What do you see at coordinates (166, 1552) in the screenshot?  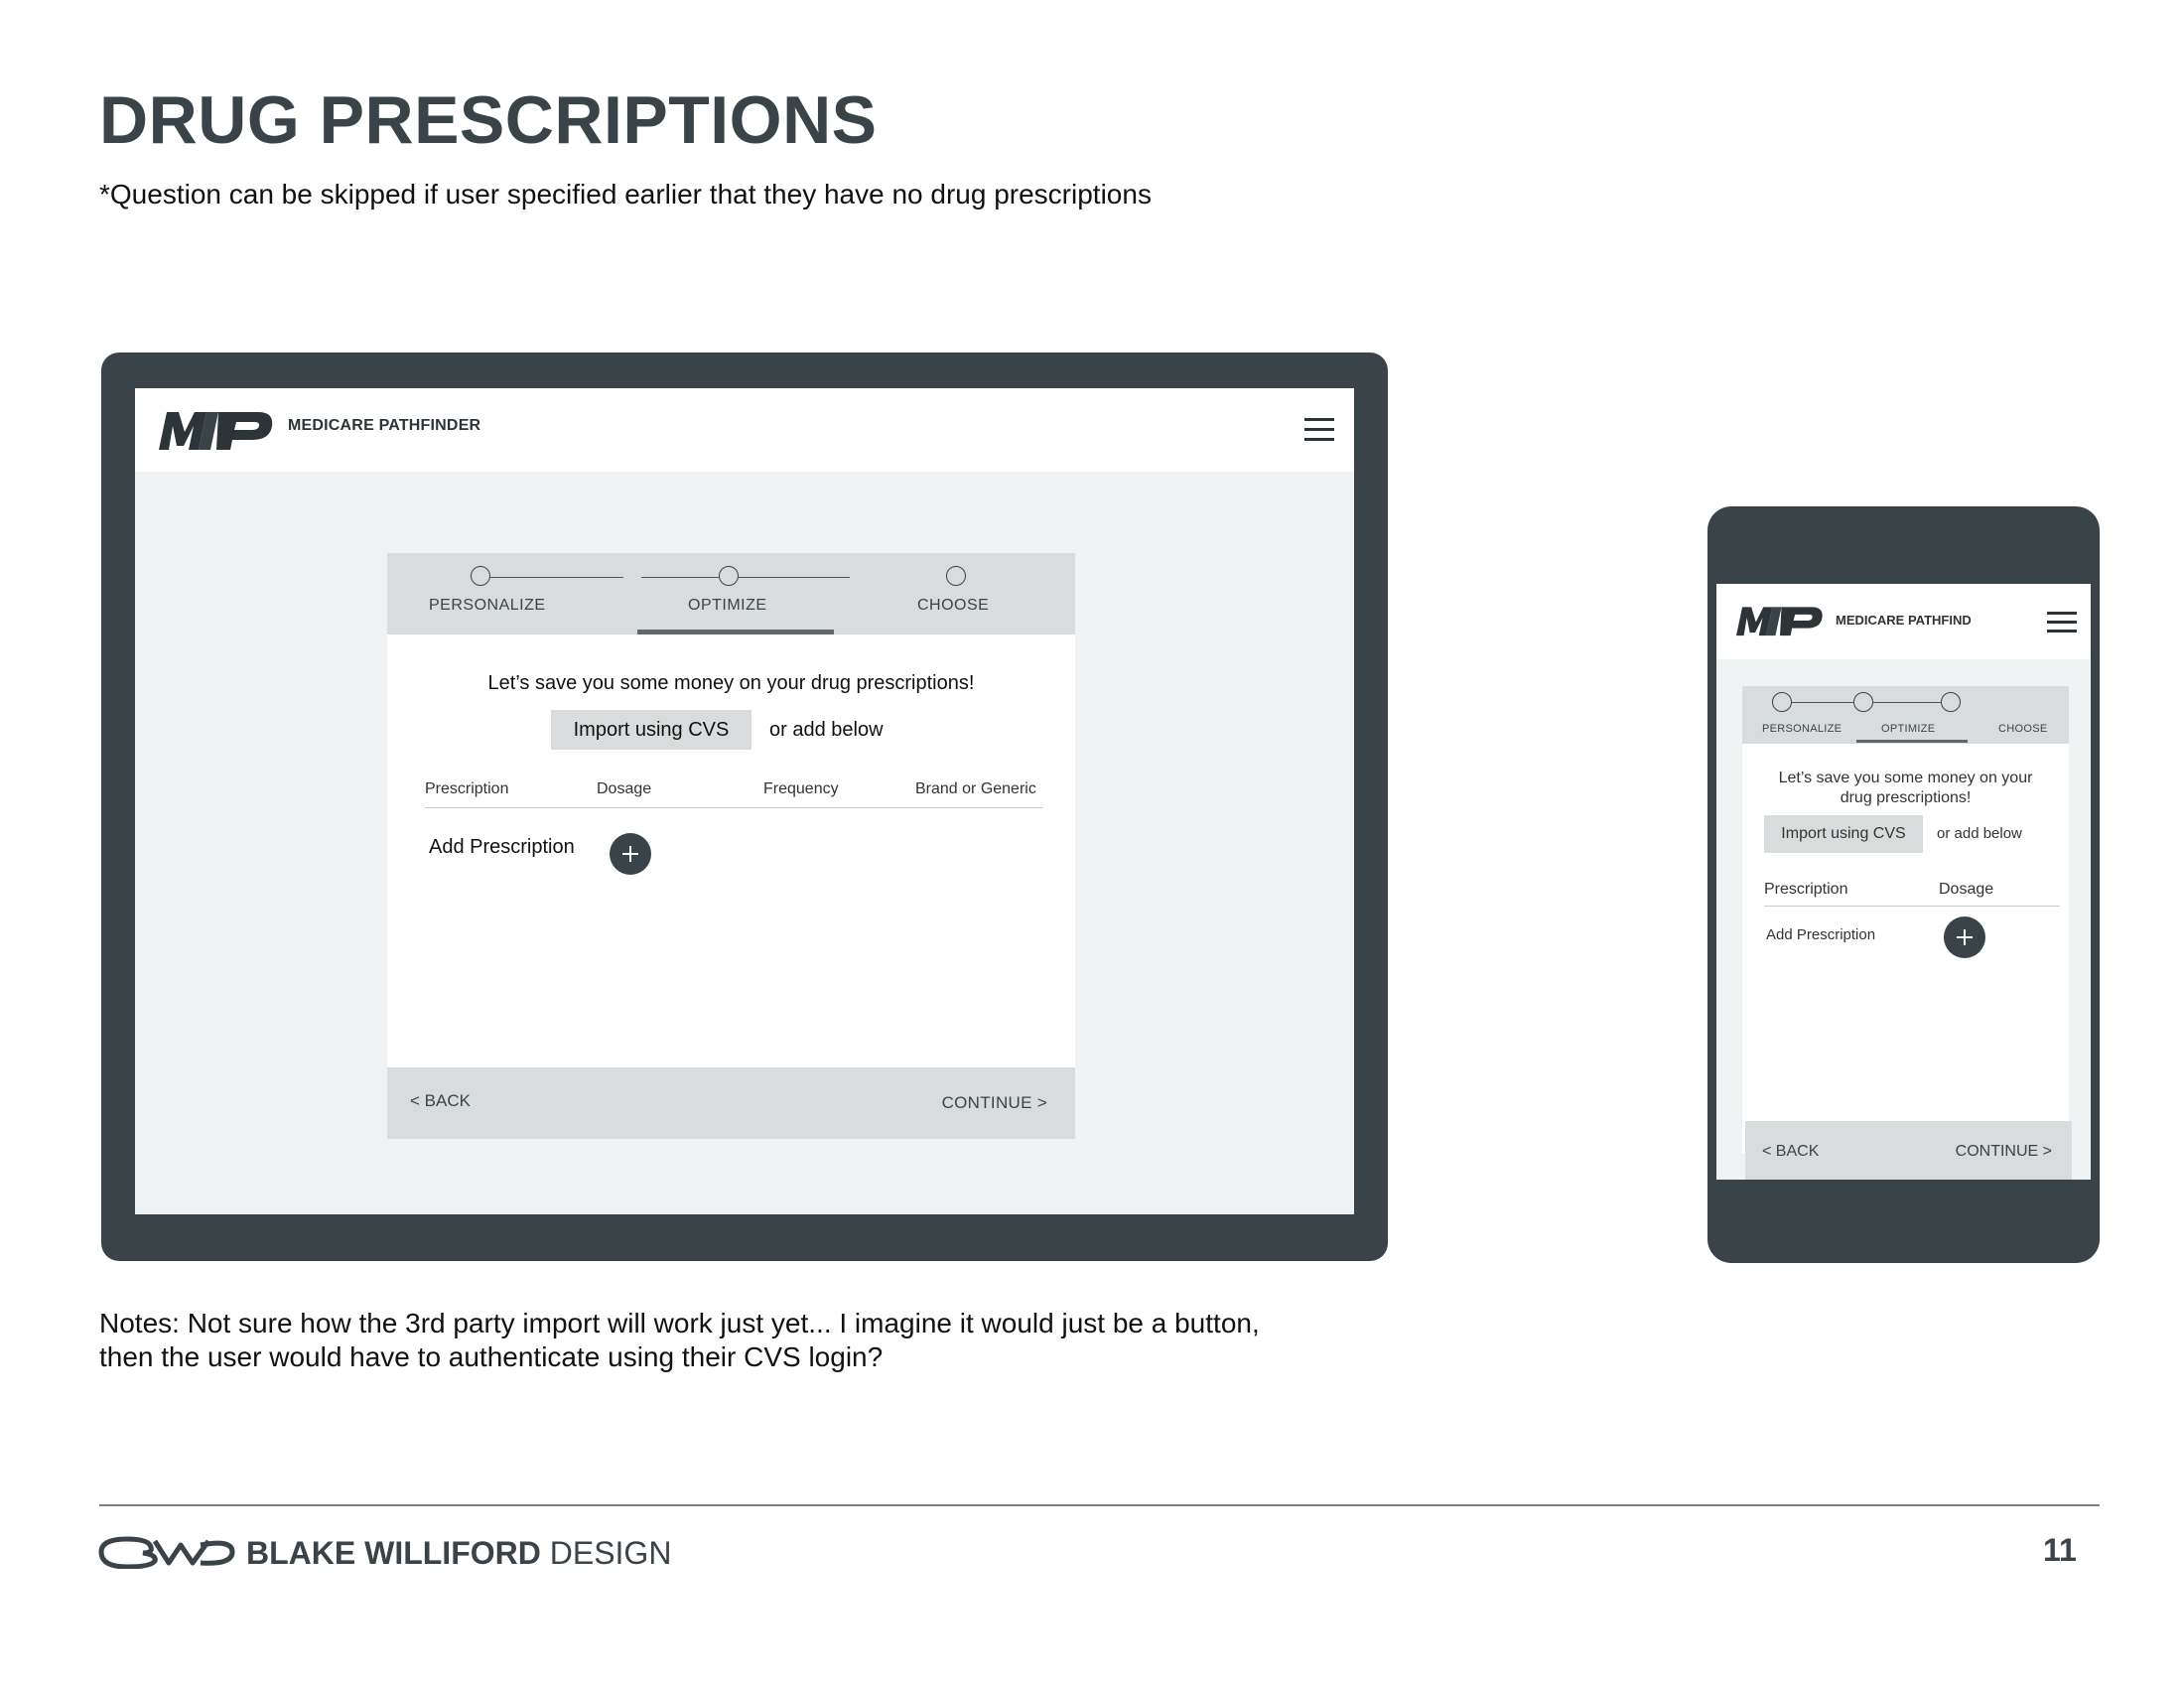 I see `bw-logo-icon` at bounding box center [166, 1552].